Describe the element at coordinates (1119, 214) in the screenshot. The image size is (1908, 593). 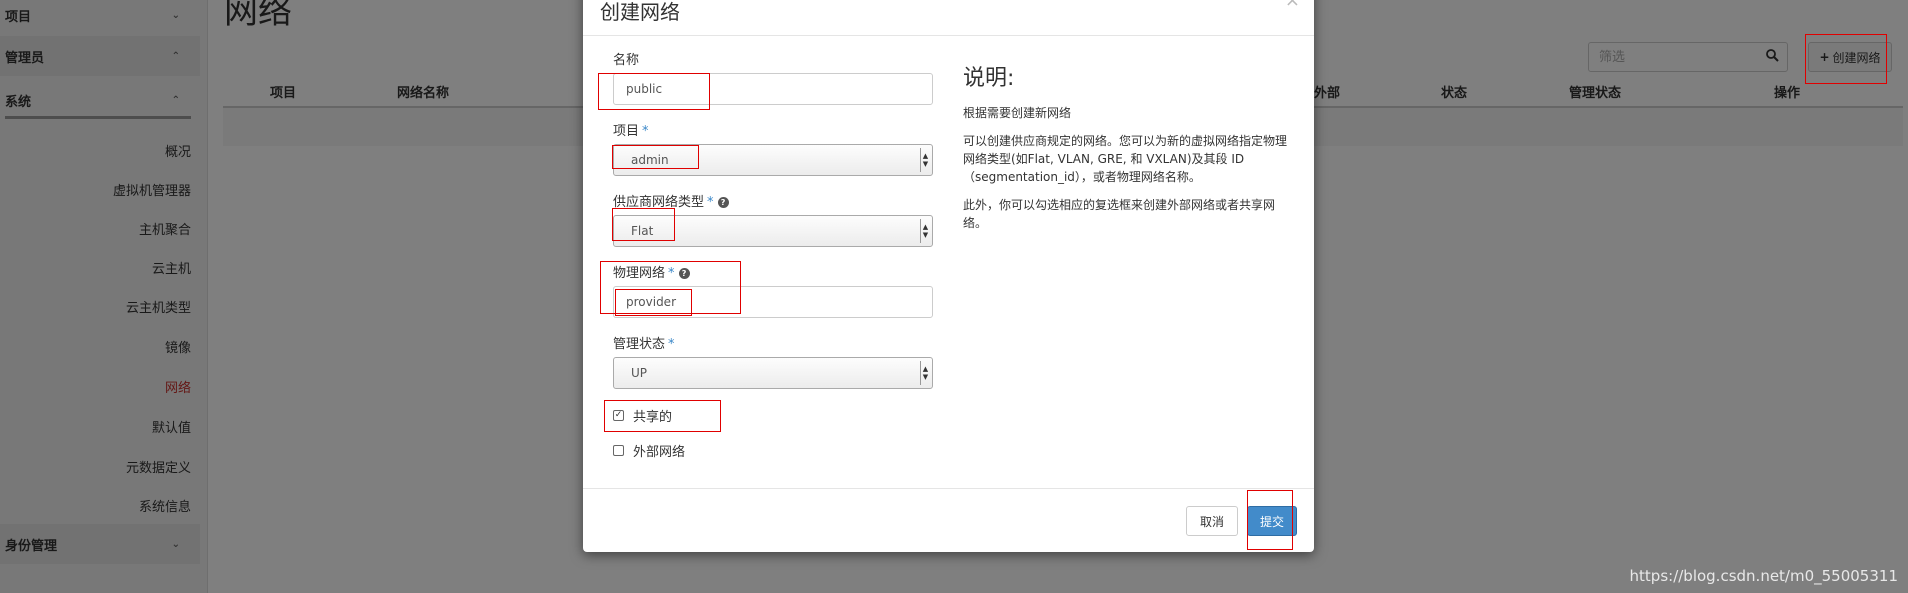
I see `description-paragraph-3: 此外，你可以勾选相应的复选框来创建外部网络或者共享网络。` at that location.